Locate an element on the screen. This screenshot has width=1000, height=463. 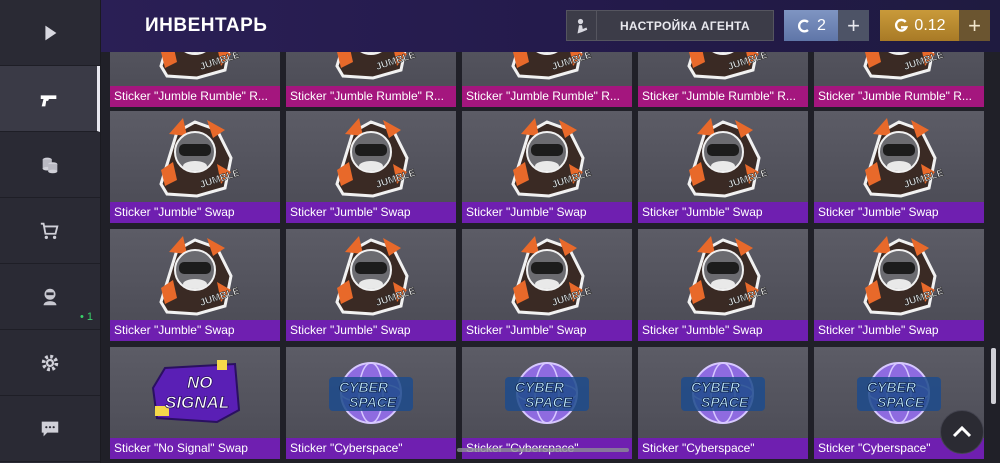
sidebar: • 1 is located at coordinates (50, 231).